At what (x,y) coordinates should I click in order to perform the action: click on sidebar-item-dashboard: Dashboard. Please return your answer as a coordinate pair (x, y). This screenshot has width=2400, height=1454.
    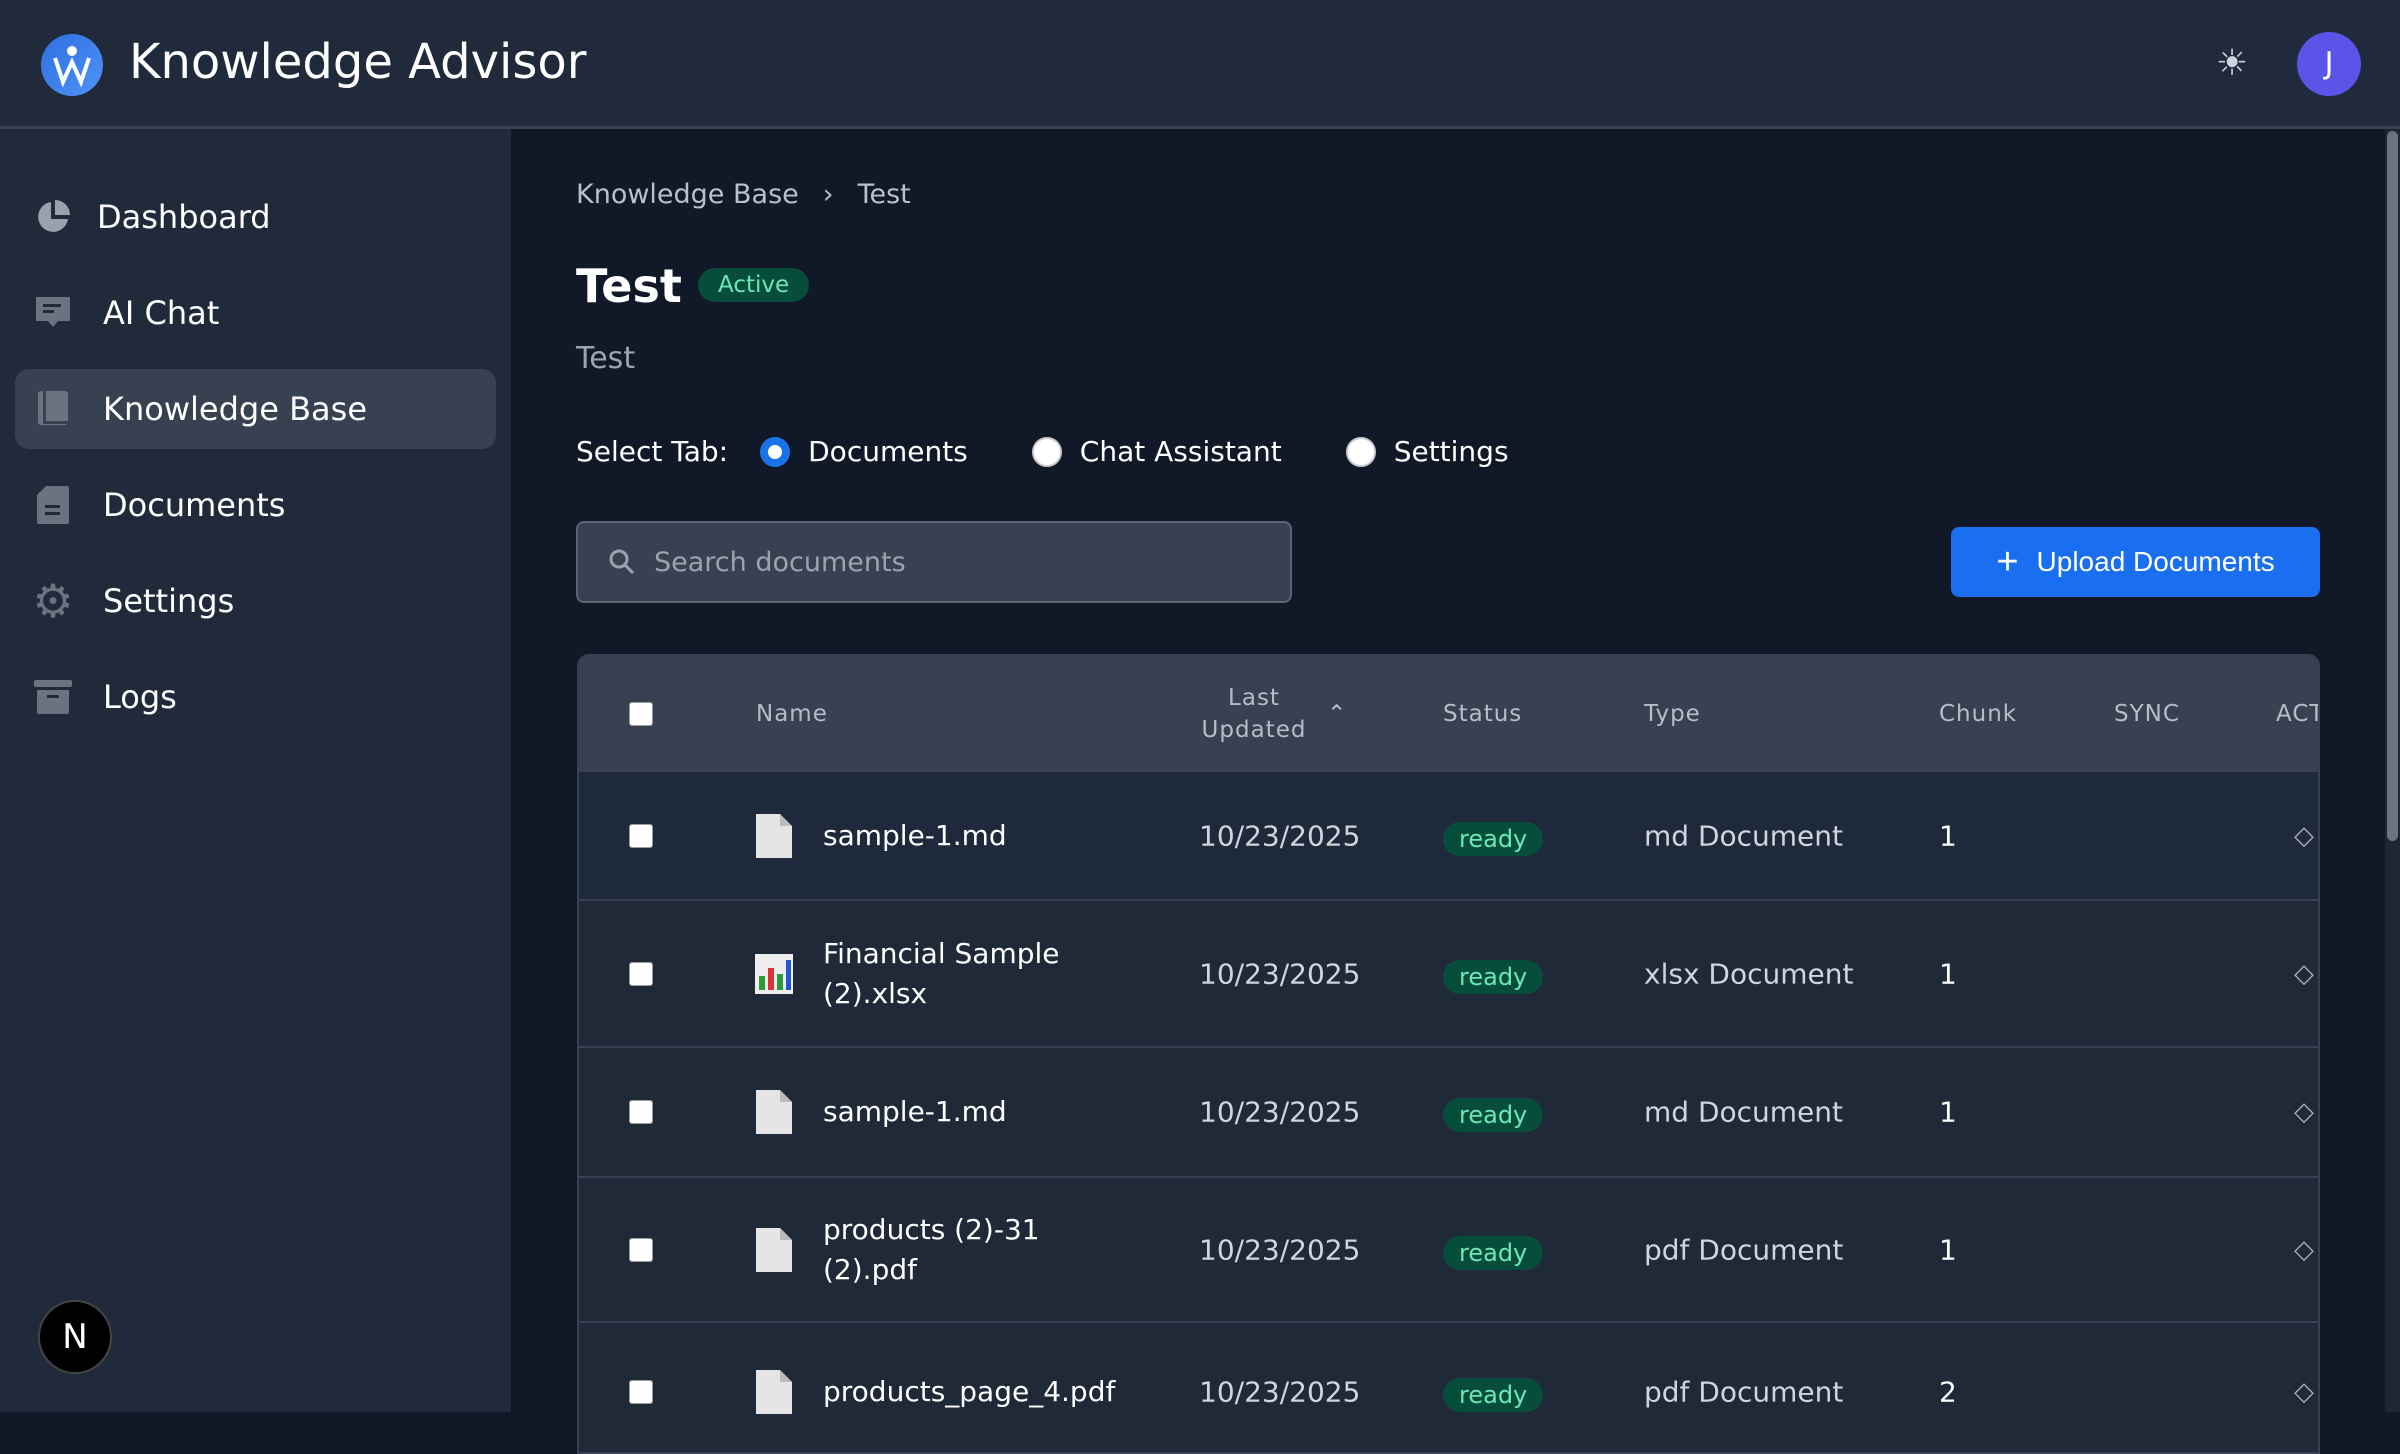
    Looking at the image, I should click on (255, 217).